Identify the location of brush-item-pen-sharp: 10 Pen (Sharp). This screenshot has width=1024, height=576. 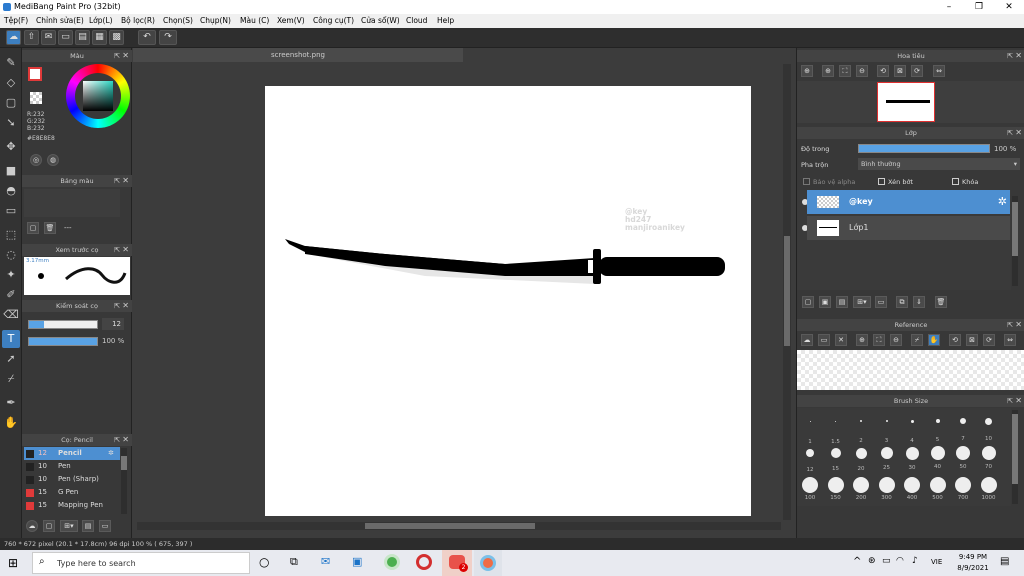
(72, 479).